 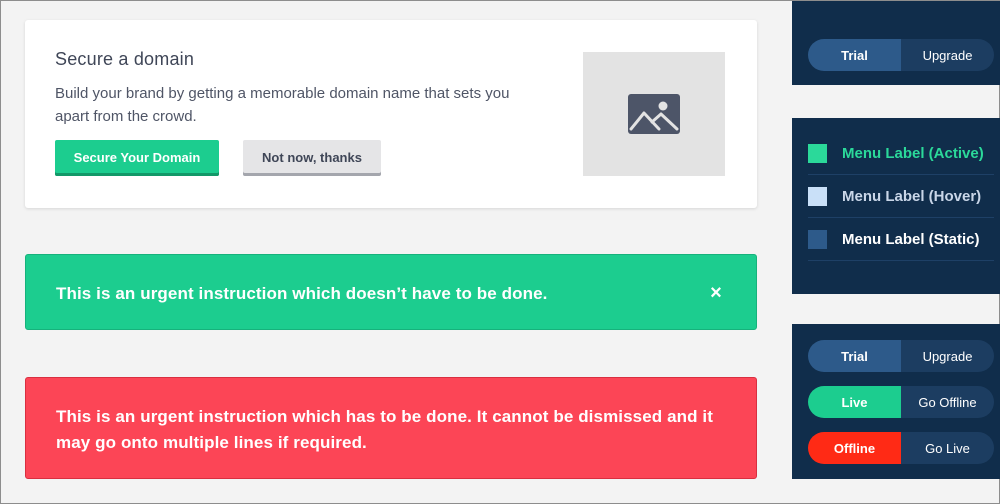 What do you see at coordinates (125, 59) in the screenshot?
I see `card-title: Secure a domain` at bounding box center [125, 59].